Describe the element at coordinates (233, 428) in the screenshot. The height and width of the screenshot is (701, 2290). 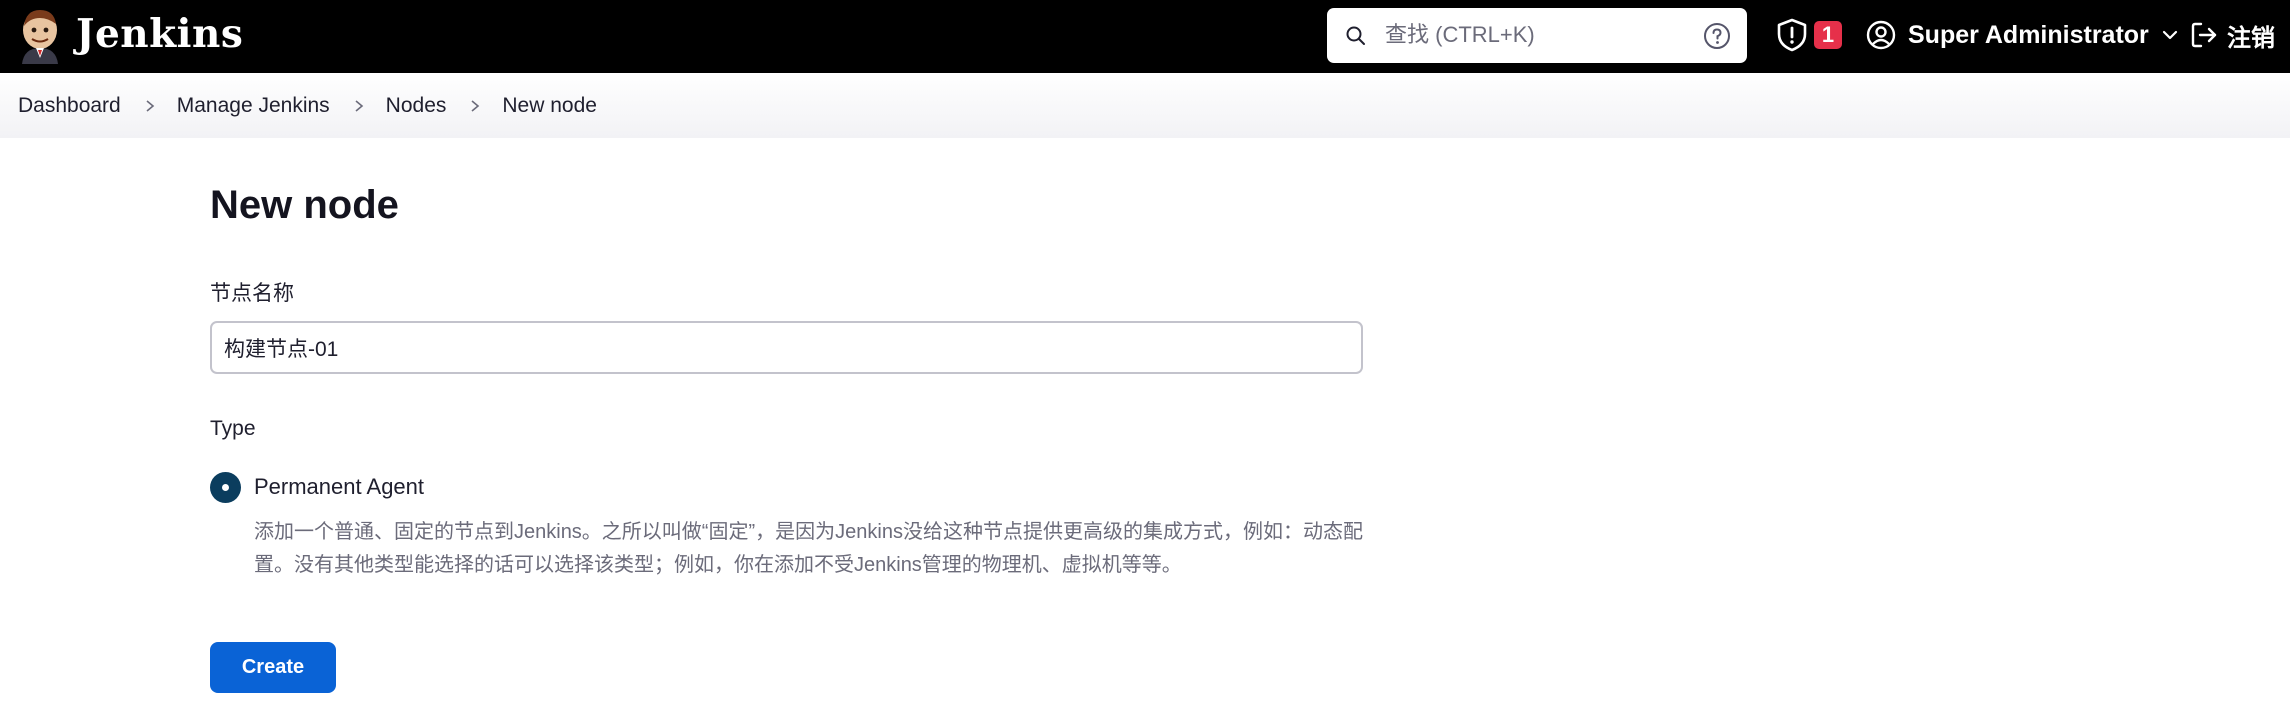
I see `type-label: Type` at that location.